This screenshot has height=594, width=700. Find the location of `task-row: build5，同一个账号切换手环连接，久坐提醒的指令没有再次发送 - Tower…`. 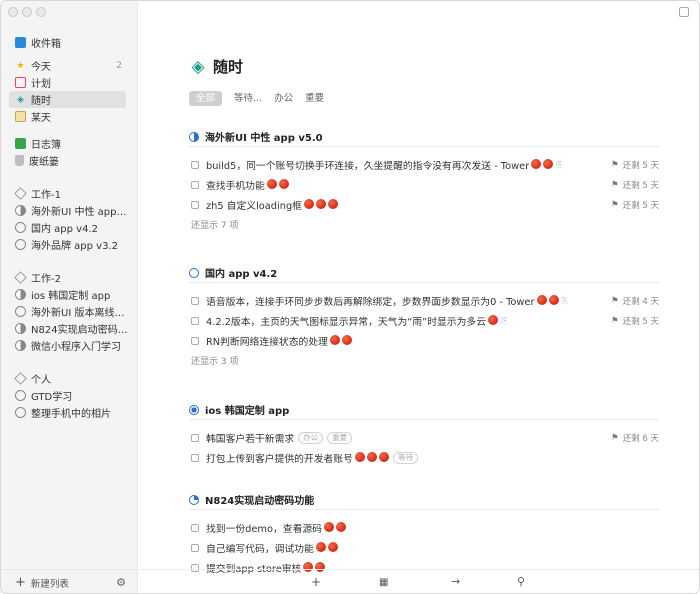

task-row: build5，同一个账号切换手环连接，久坐提醒的指令没有再次发送 - Tower… is located at coordinates (424, 165).